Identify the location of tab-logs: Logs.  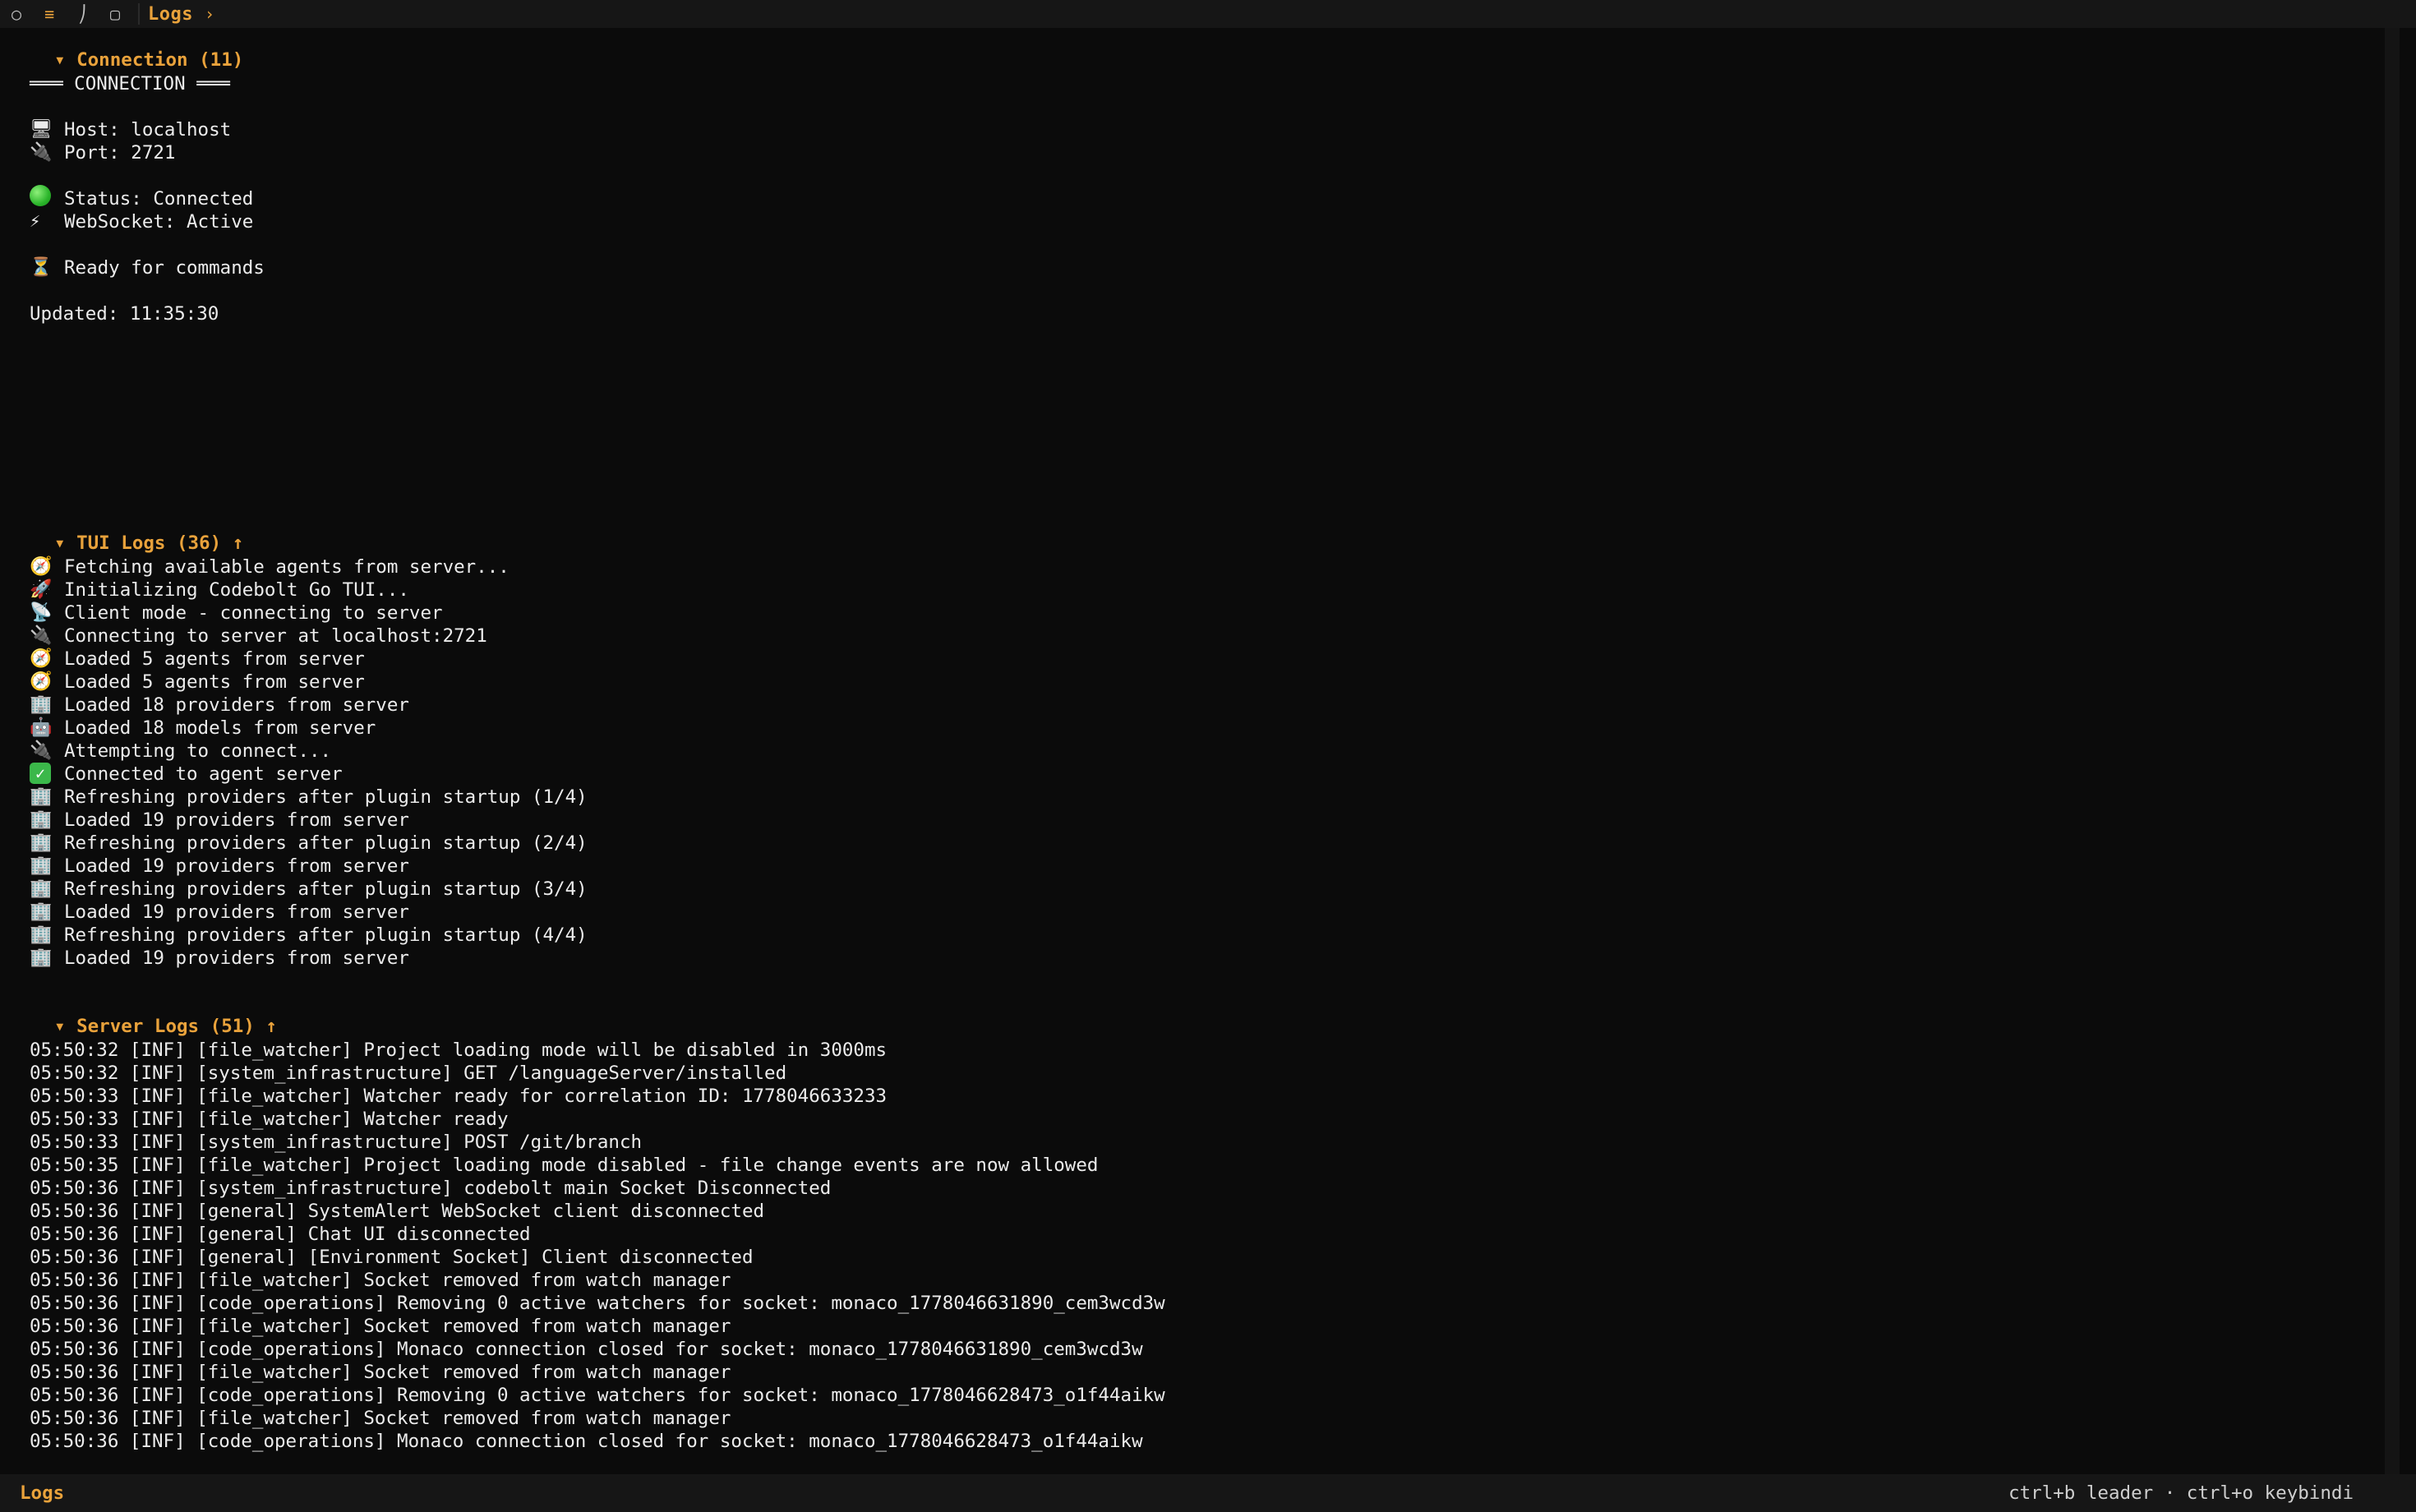
(170, 14).